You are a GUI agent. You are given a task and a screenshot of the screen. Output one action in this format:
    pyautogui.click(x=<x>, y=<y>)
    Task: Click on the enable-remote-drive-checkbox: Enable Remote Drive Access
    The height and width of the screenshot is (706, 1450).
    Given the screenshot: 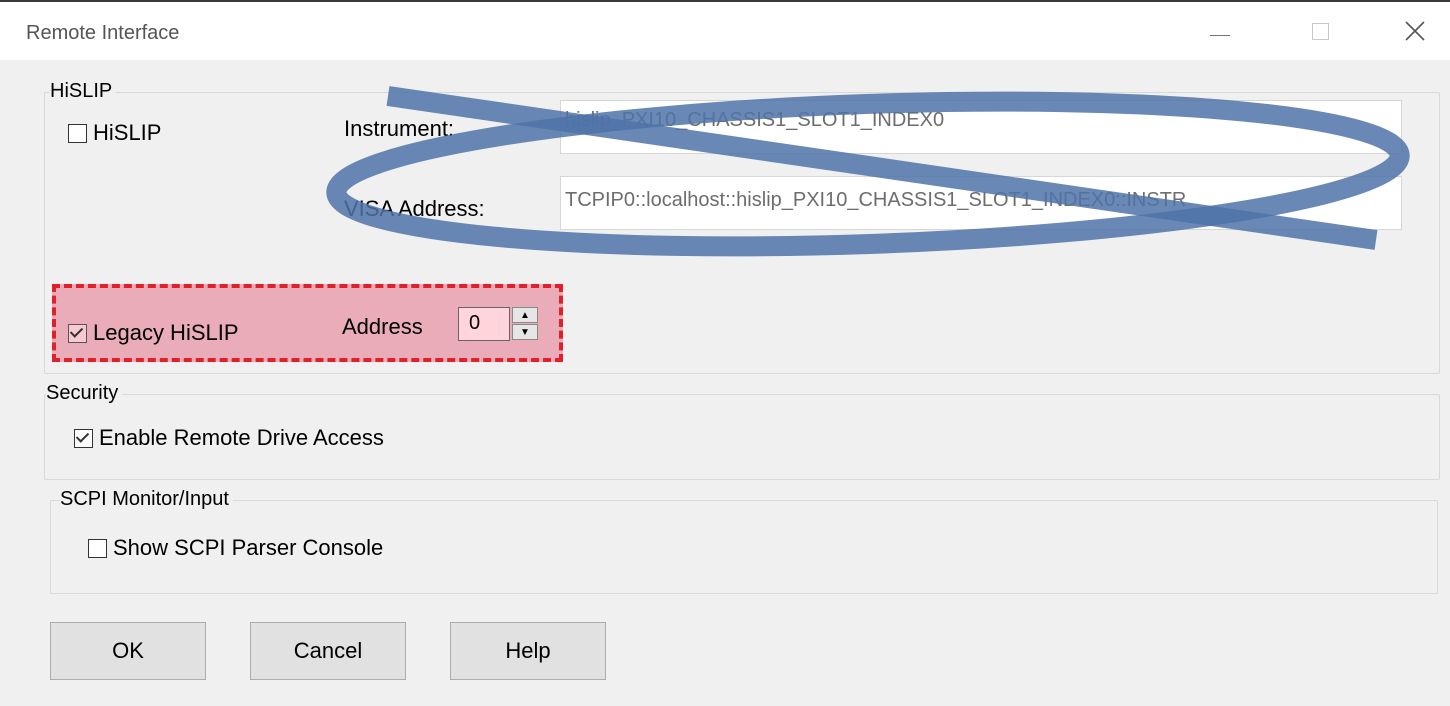 What is the action you would take?
    pyautogui.click(x=229, y=438)
    